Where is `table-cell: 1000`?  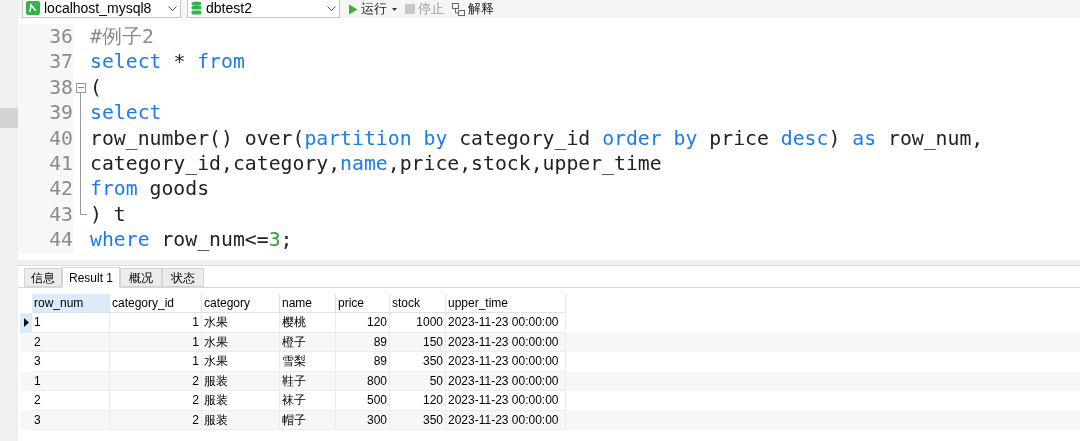
table-cell: 1000 is located at coordinates (418, 323).